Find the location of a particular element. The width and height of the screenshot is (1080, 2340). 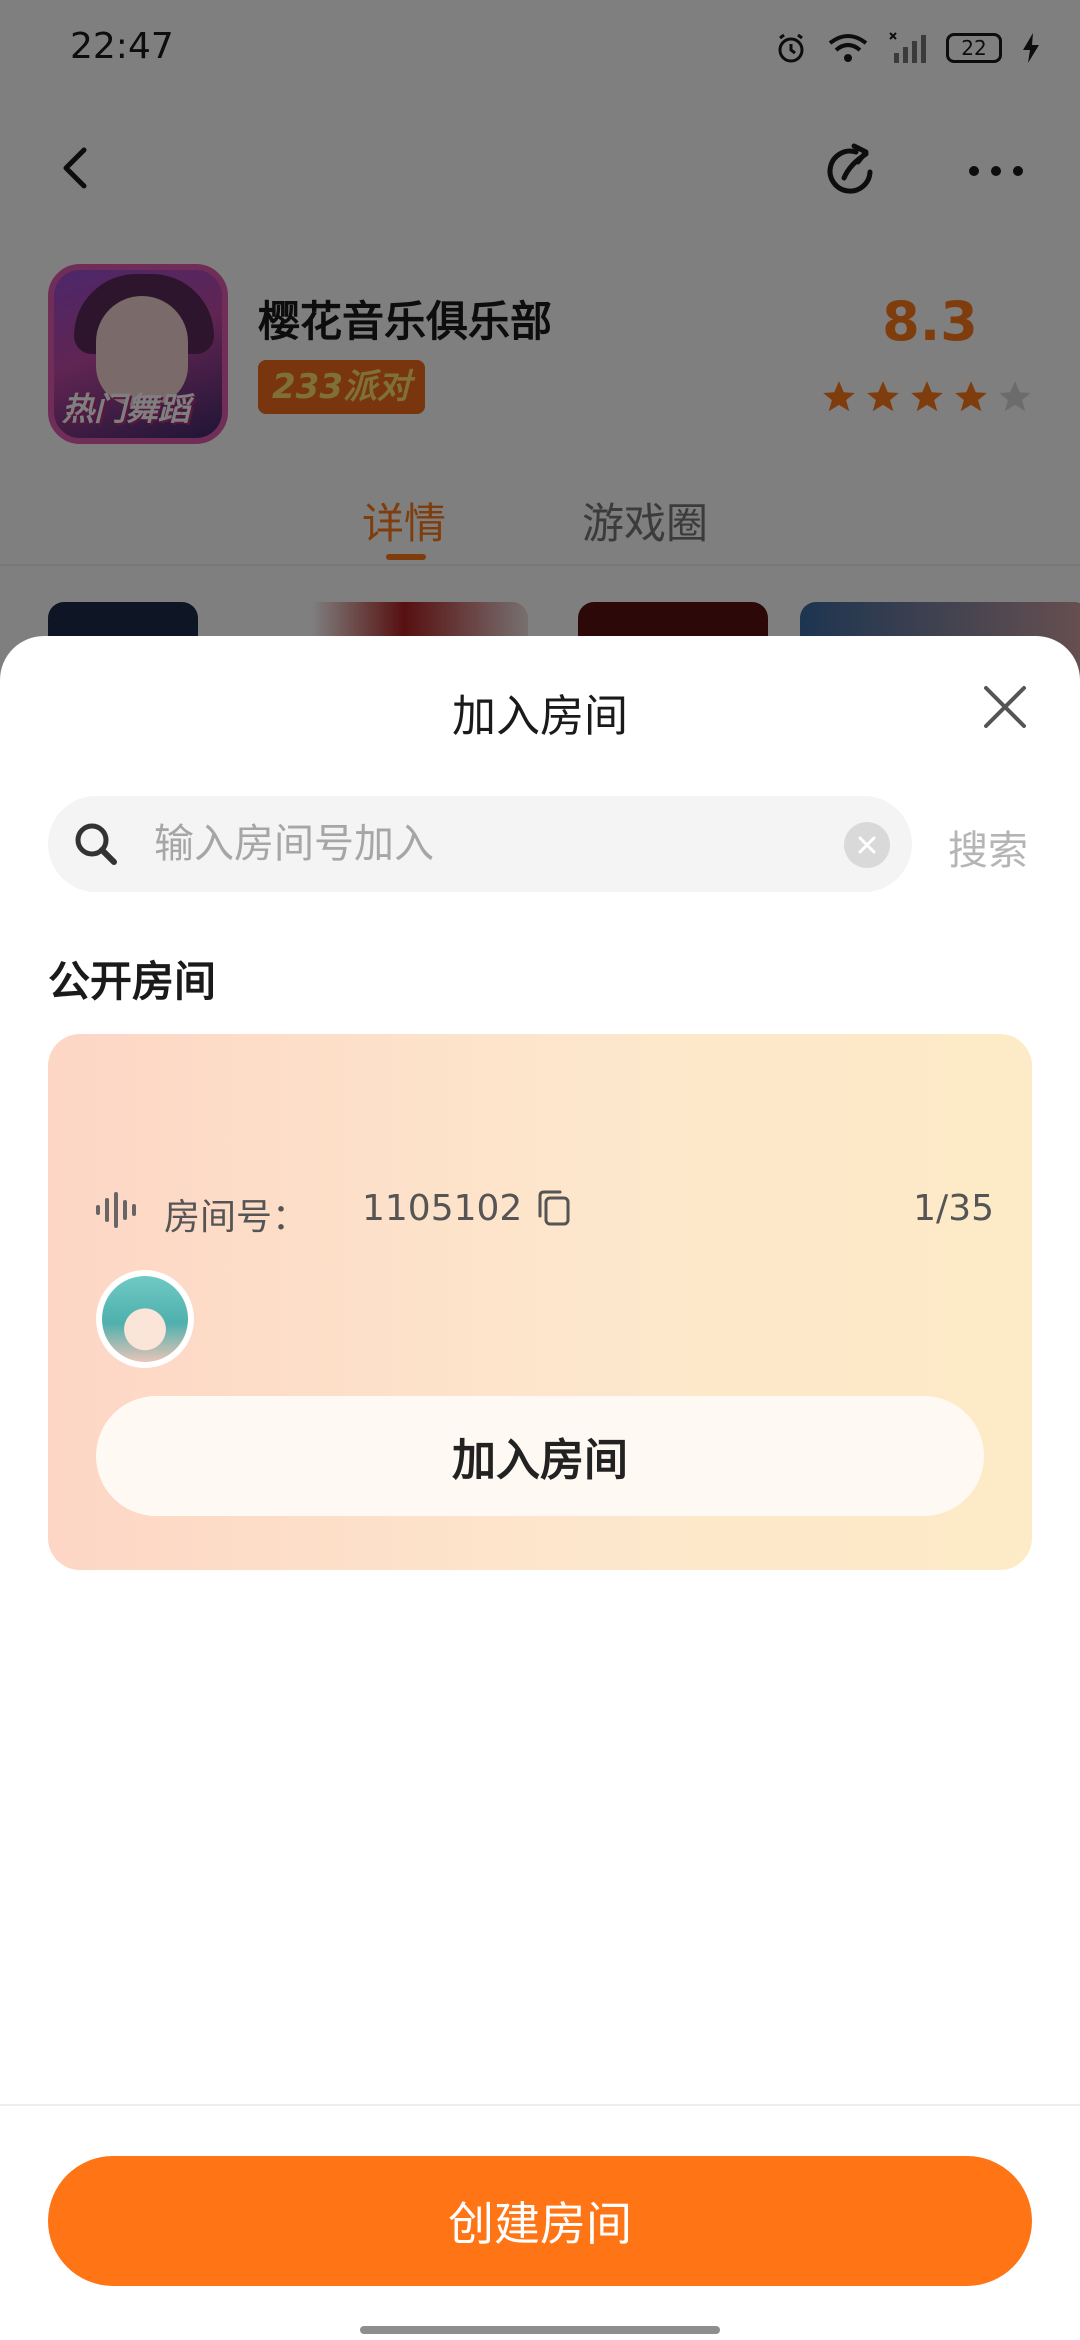

home-indicator is located at coordinates (540, 2330).